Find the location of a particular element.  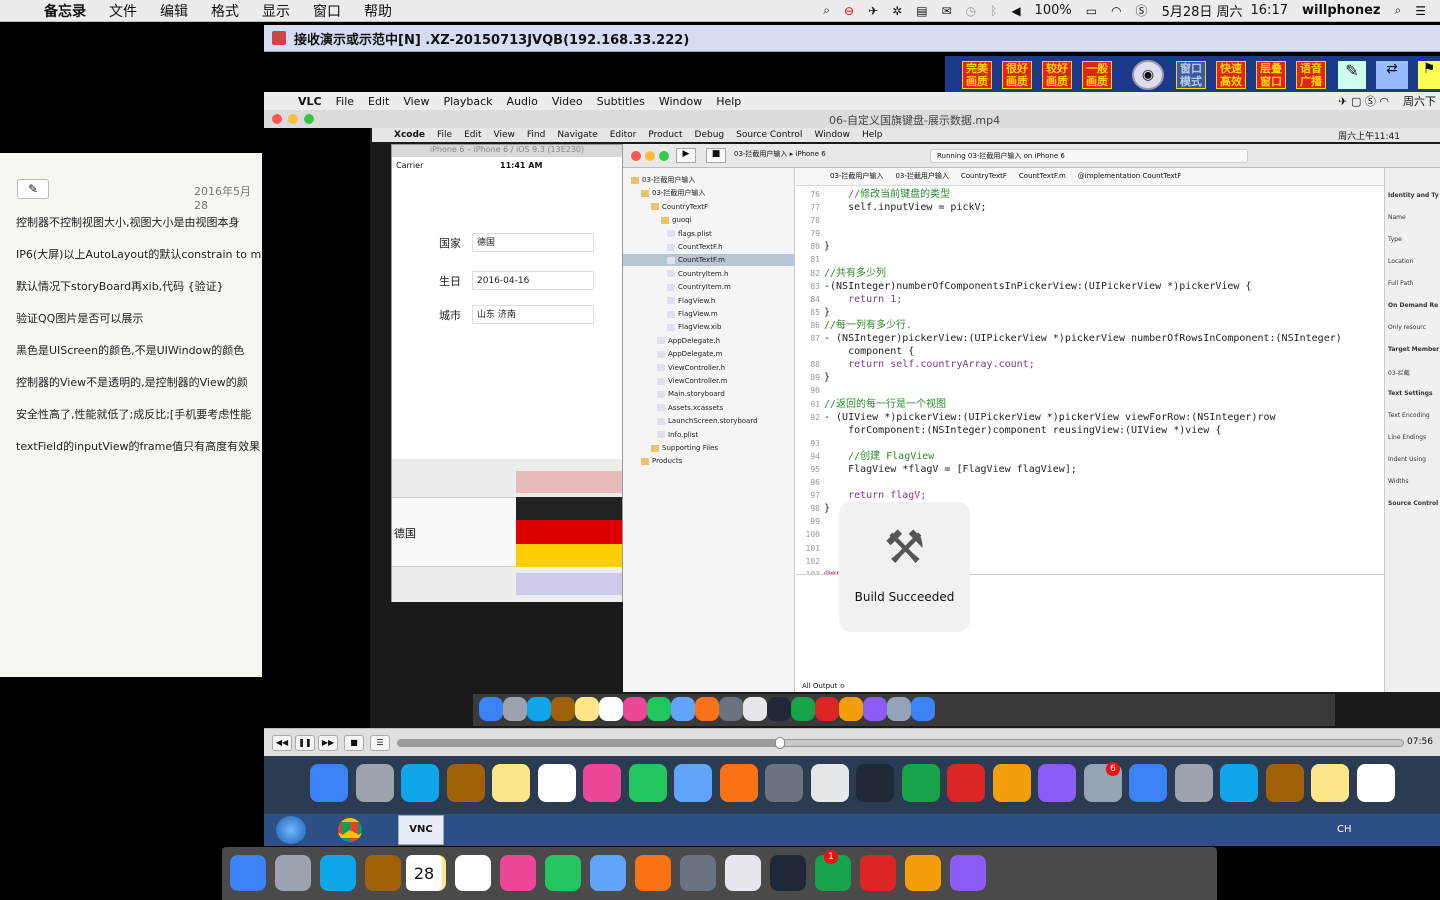

bug-icon: ✲ is located at coordinates (897, 11).